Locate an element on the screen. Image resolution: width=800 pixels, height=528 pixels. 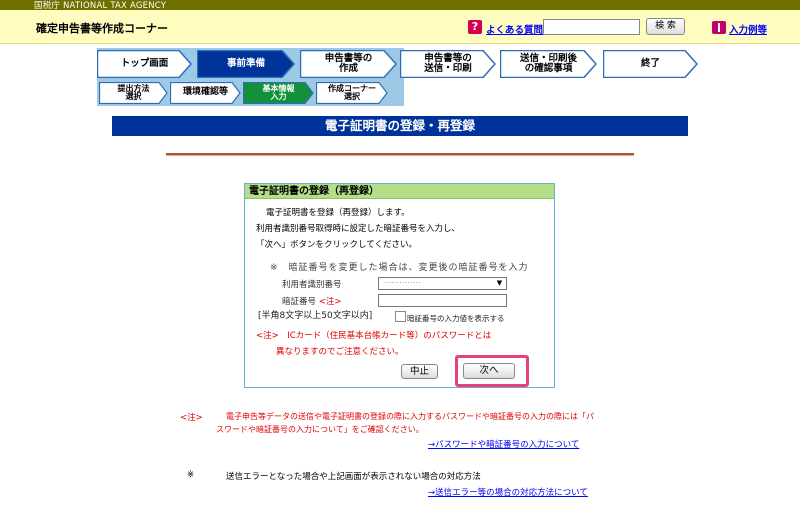
instruction-line-3: 「次へ」ボタンをクリックしてください。 is located at coordinates (336, 245).